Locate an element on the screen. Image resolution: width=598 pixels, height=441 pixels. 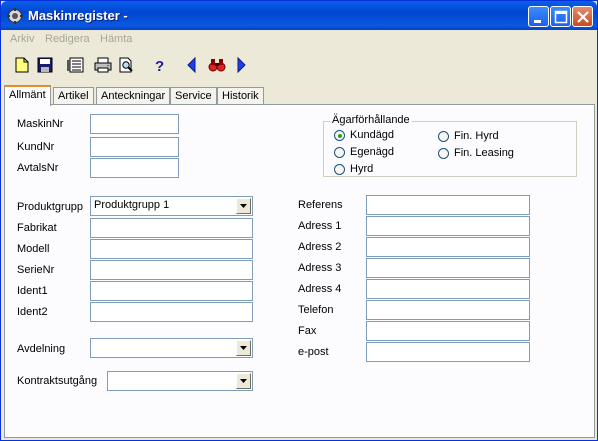
ident1-input is located at coordinates (171, 291).